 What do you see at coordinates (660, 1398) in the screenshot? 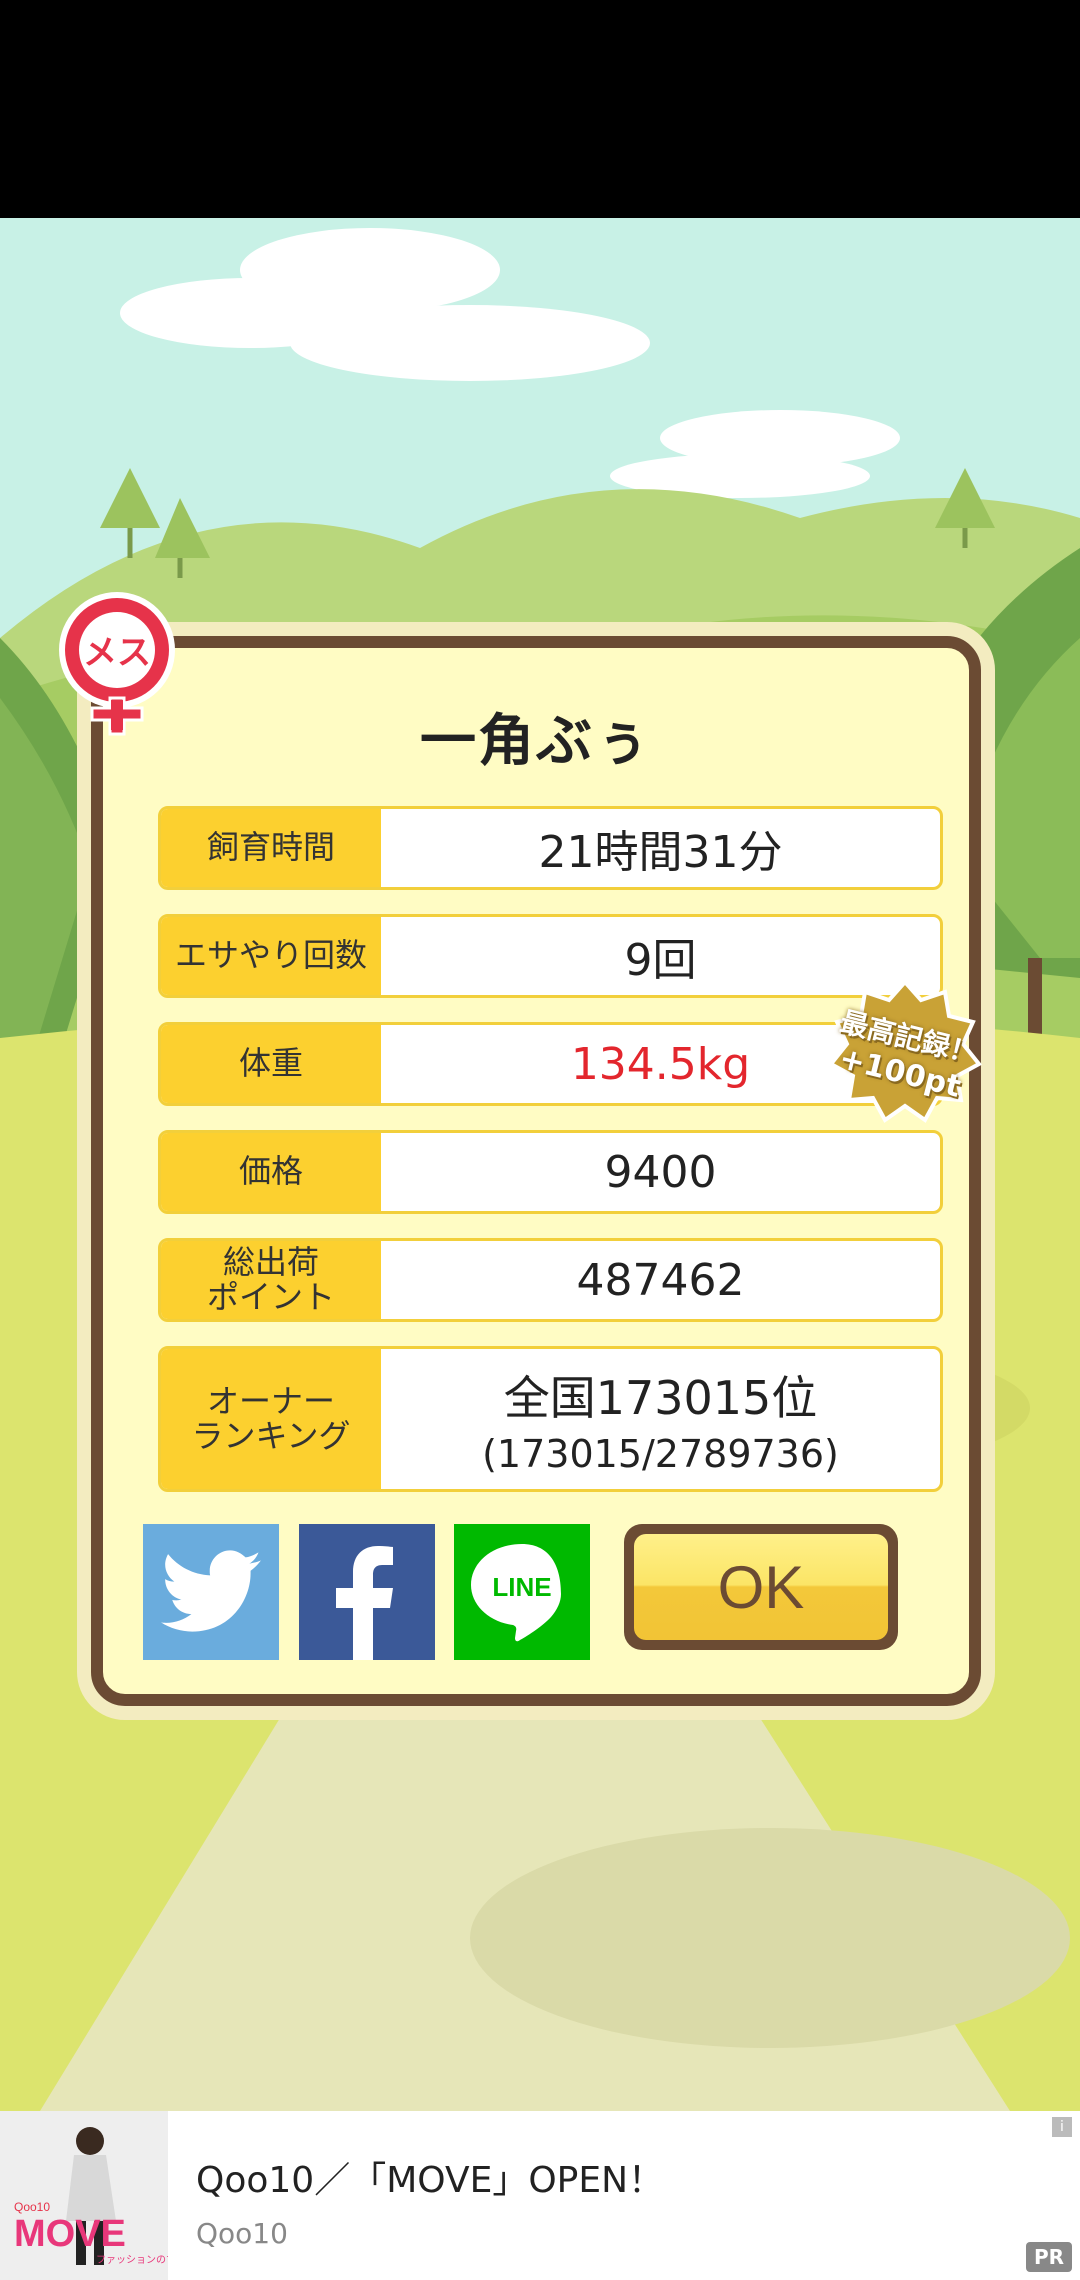
I see `ranking-main: 全国173015位` at bounding box center [660, 1398].